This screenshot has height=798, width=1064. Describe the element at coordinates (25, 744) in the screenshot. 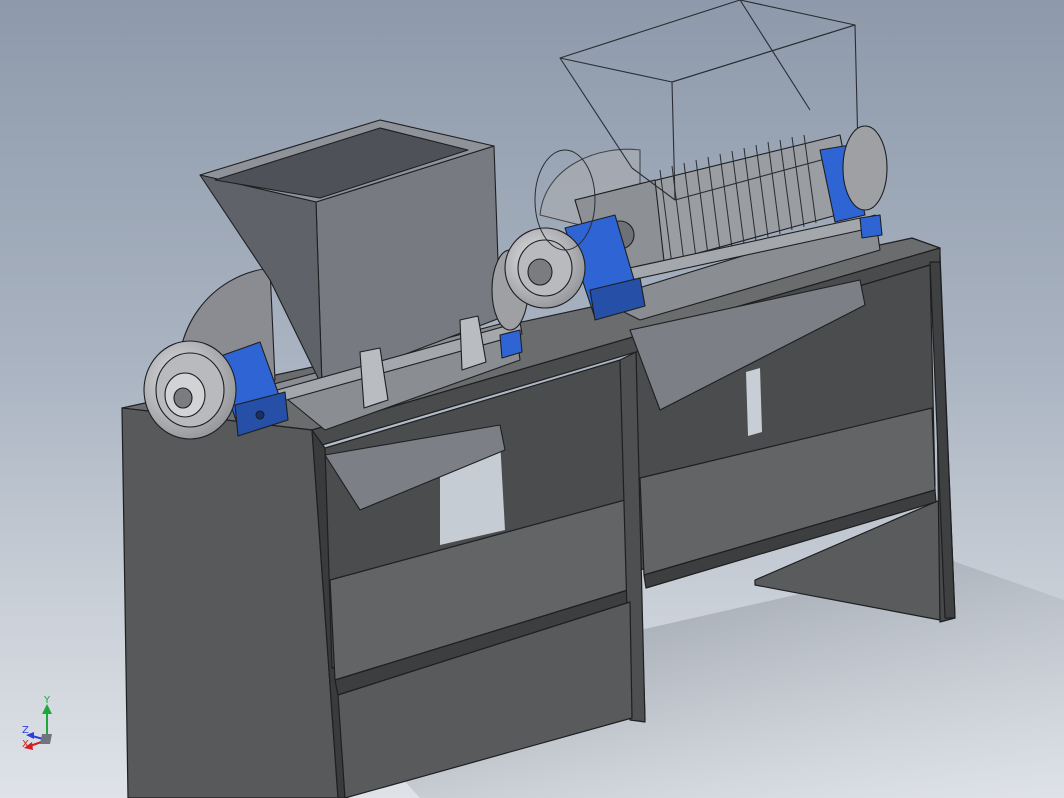

I see `x-axis-label: X` at that location.